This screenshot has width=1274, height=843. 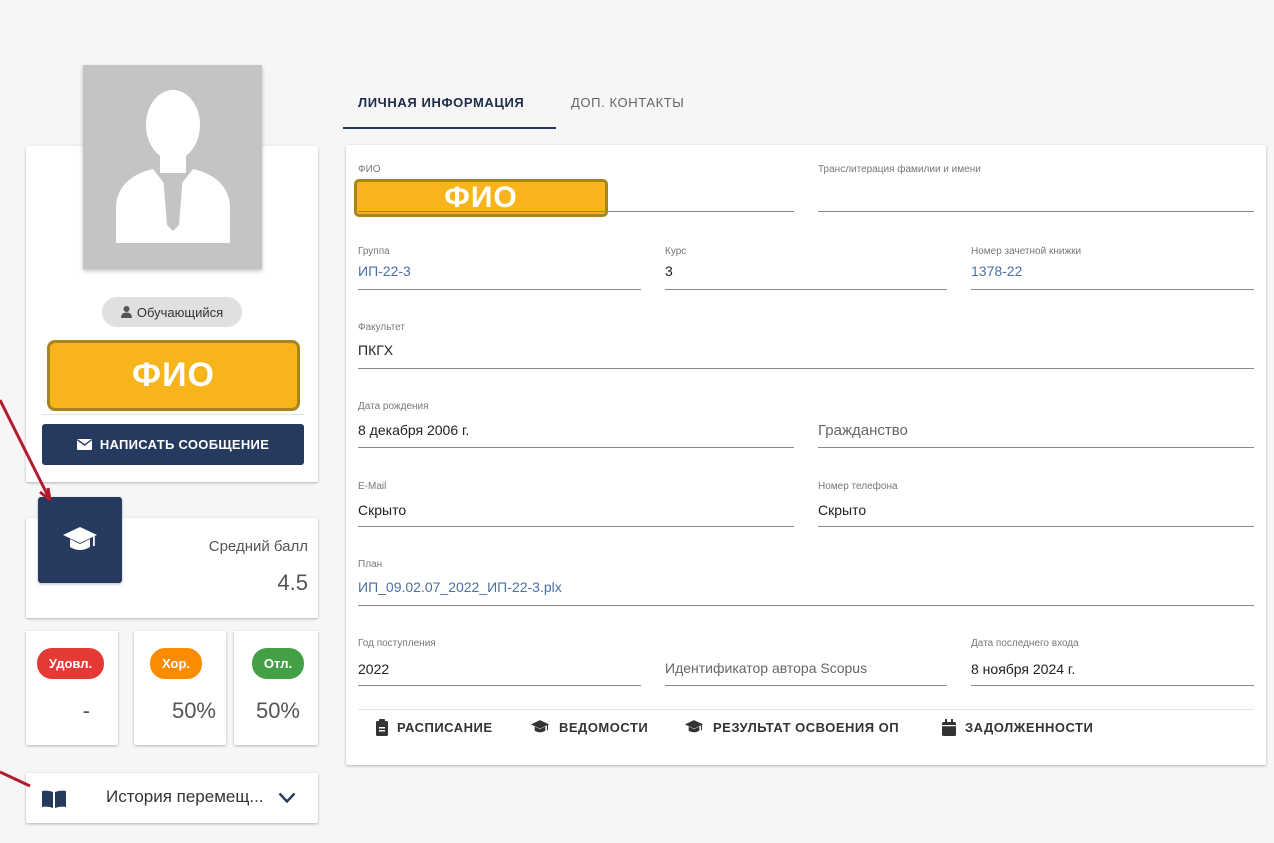 What do you see at coordinates (806, 727) in the screenshot?
I see `results-label: РЕЗУЛЬТАТ ОСВОЕНИЯ ОП` at bounding box center [806, 727].